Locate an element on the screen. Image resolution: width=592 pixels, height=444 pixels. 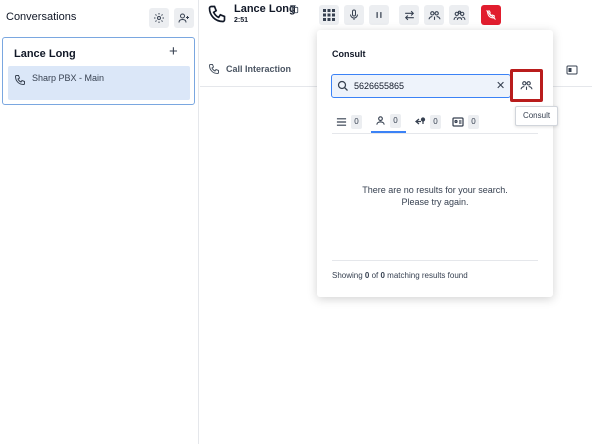
call-duration: 2:51 is located at coordinates (241, 20).